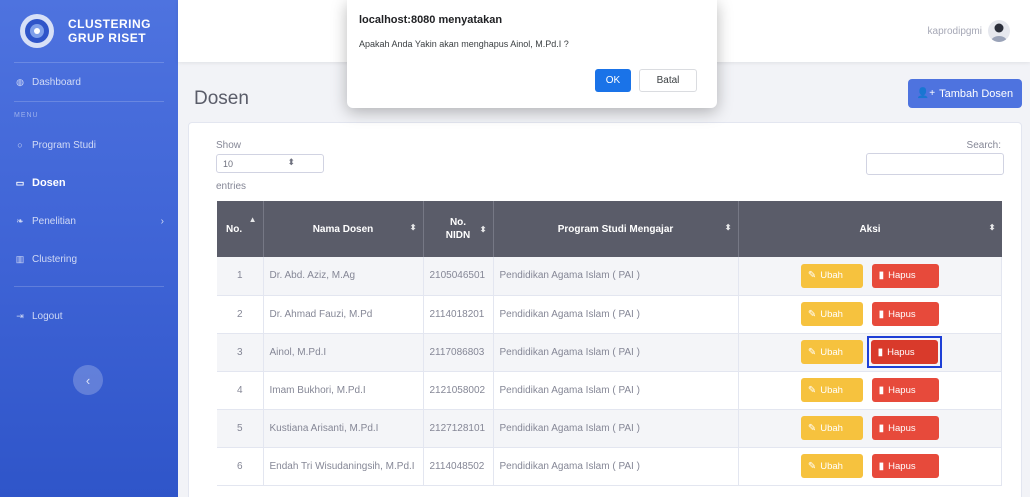  I want to click on cell-nidn: 2114018201, so click(458, 314).